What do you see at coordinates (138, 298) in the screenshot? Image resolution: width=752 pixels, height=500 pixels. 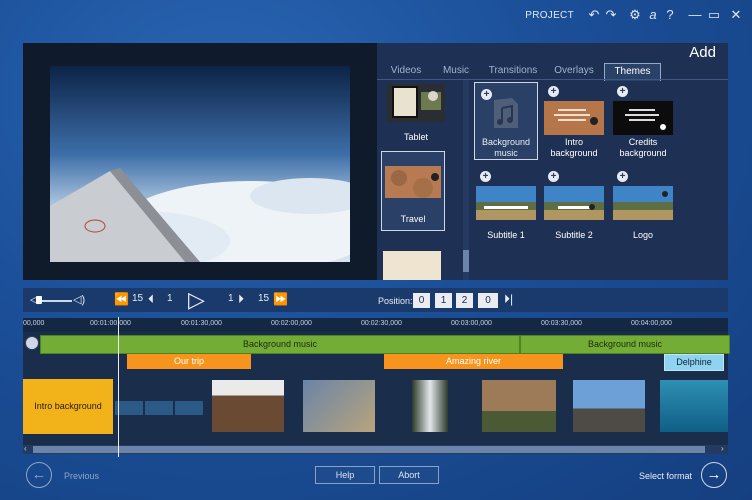 I see `skip-back-value: 15` at bounding box center [138, 298].